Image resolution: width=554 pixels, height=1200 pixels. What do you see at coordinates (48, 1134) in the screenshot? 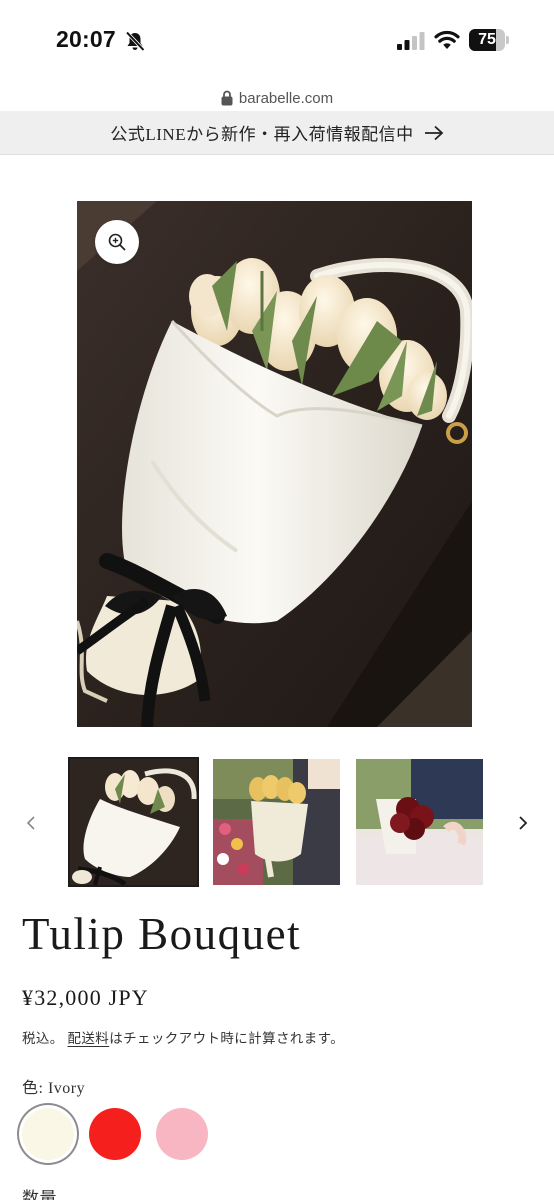
I see `swatch-ivory` at bounding box center [48, 1134].